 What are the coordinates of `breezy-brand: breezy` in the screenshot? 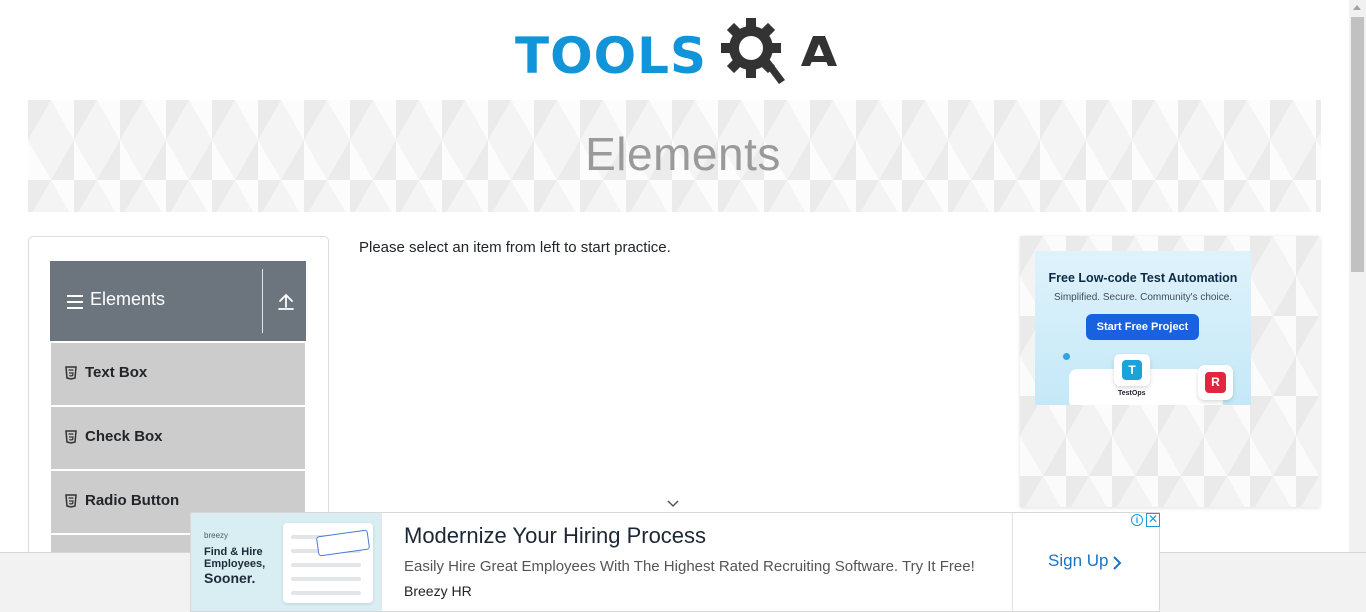 It's located at (216, 535).